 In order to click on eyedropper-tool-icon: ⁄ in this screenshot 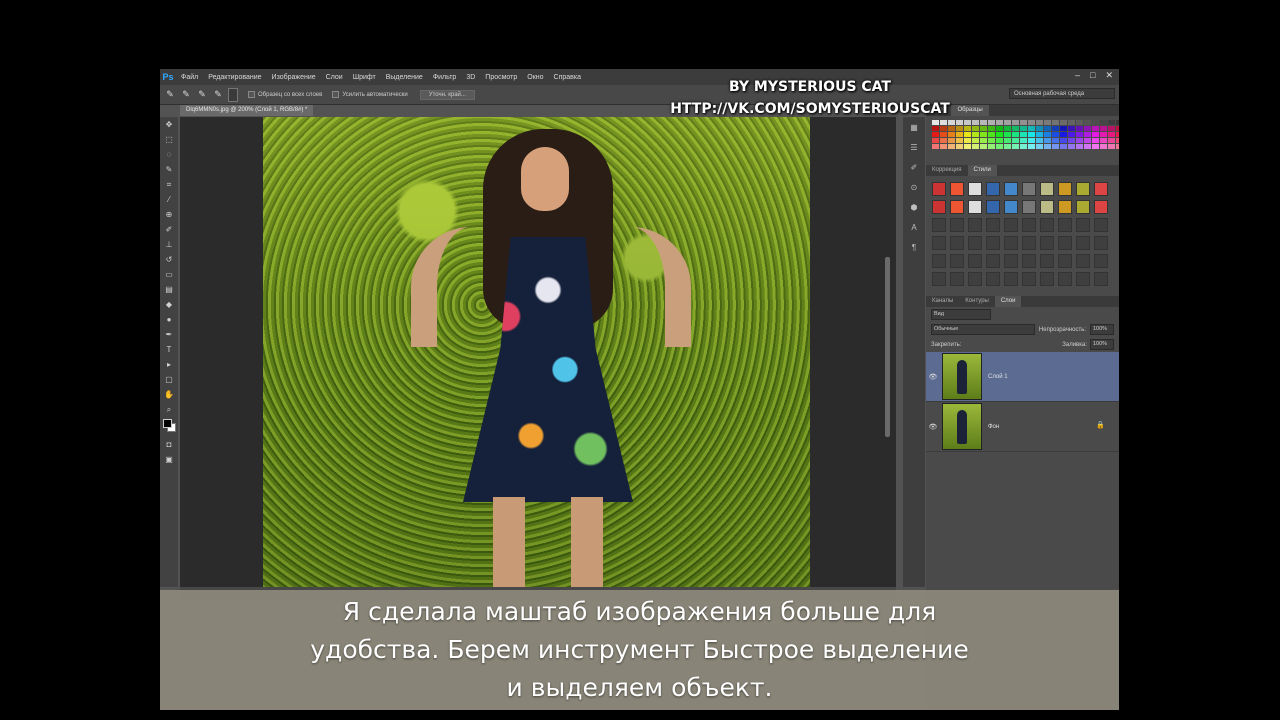, I will do `click(169, 199)`.